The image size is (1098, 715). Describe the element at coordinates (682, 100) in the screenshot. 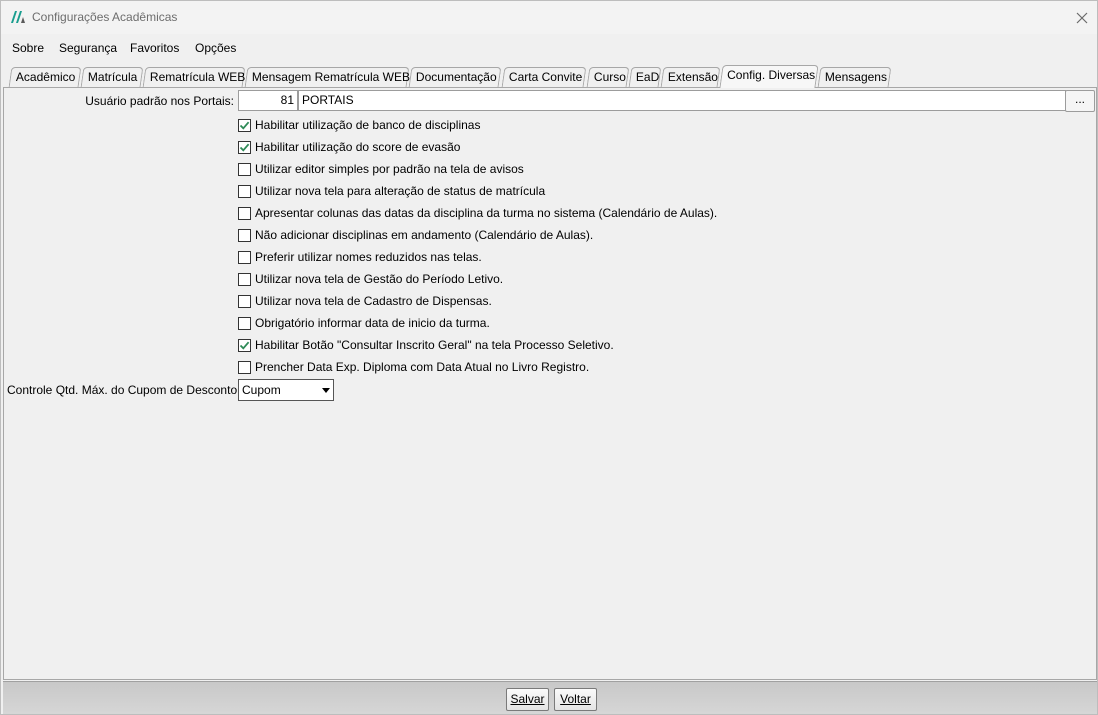

I see `portal-user-name-input: PORTAIS` at that location.